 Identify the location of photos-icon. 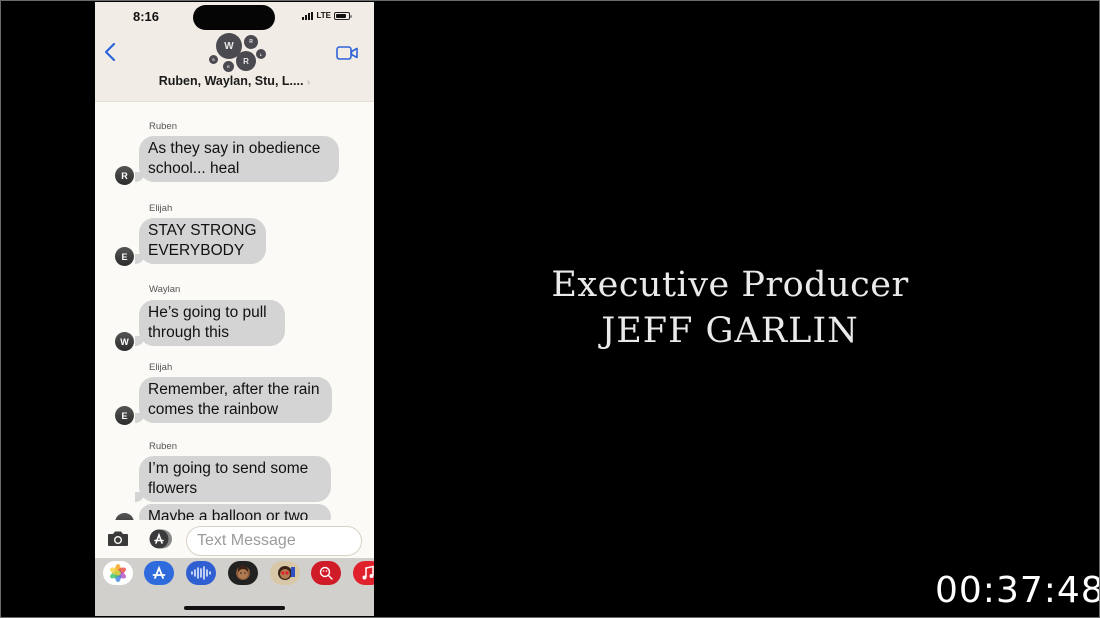
(118, 573).